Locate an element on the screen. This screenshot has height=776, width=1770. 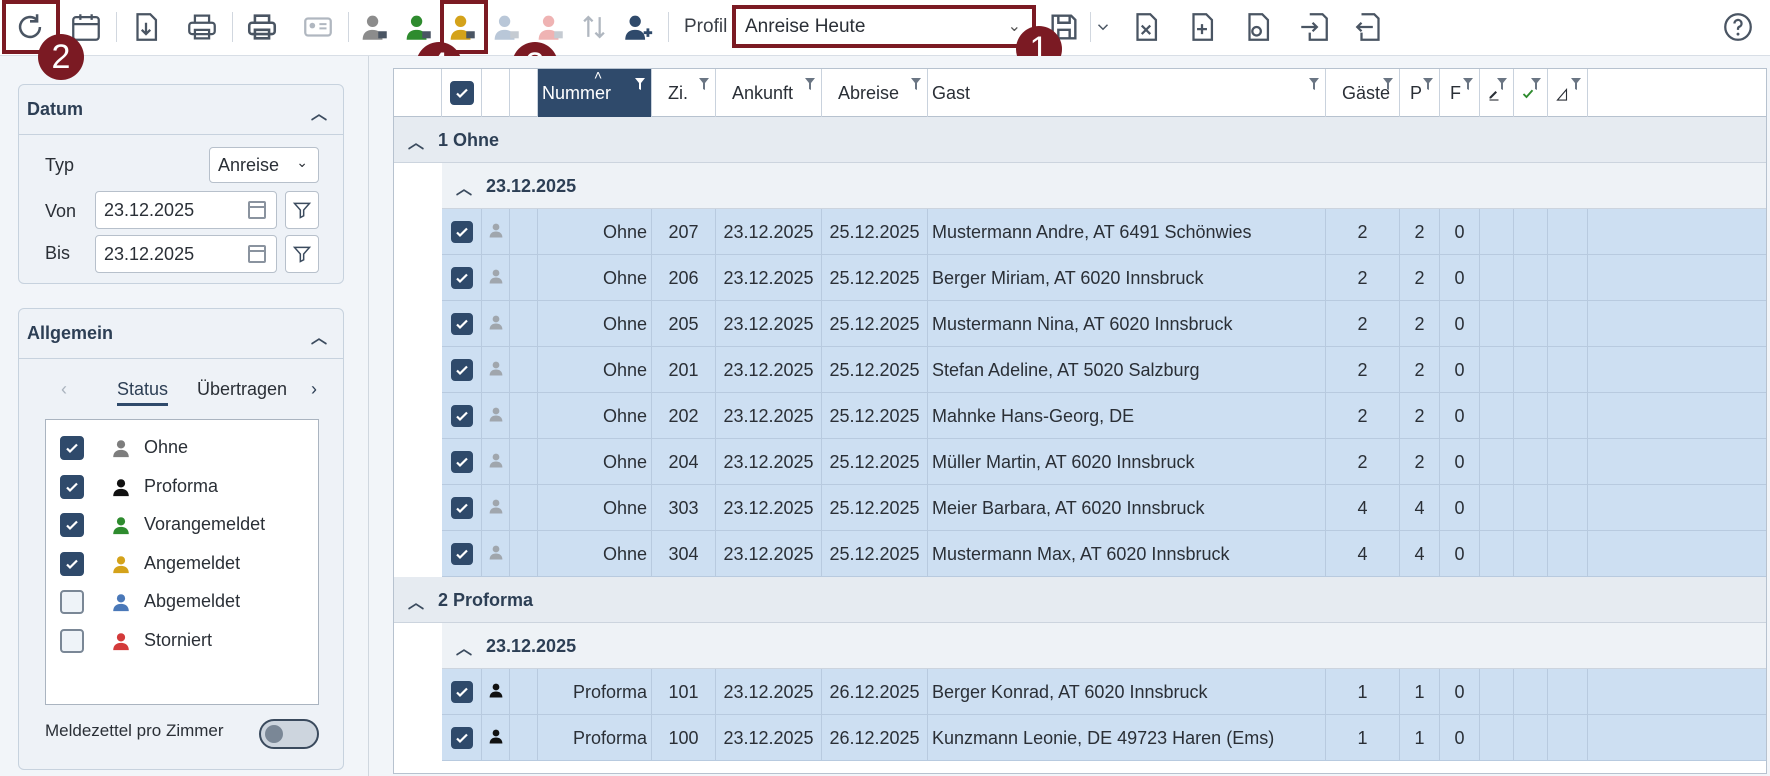
header-col-select-all is located at coordinates (462, 93).